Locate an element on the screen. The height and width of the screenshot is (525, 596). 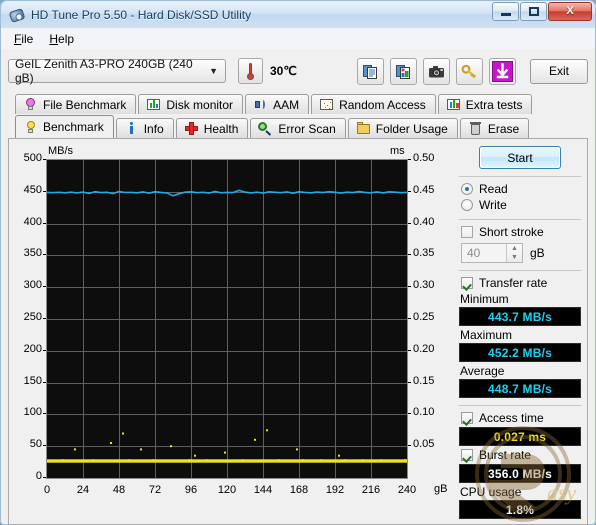
copy-image-icon is located at coordinates (403, 71).